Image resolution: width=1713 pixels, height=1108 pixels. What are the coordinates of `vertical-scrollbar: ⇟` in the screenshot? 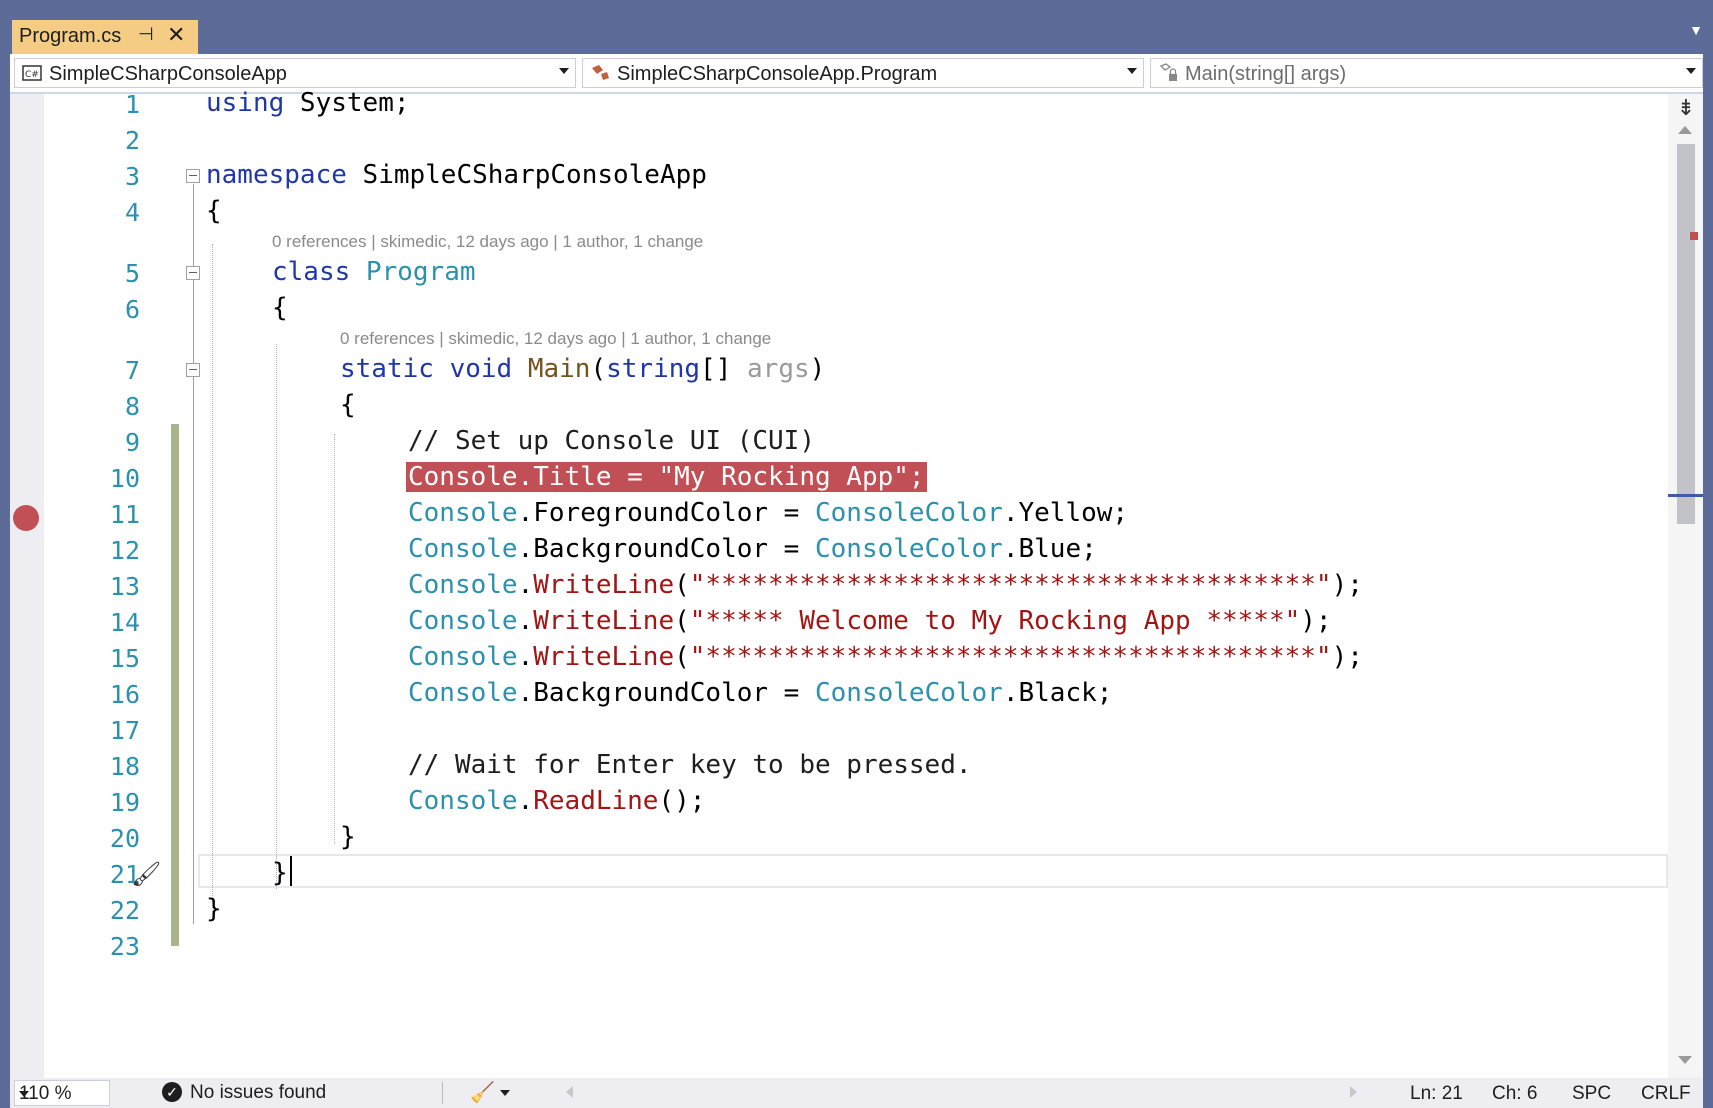 It's located at (1685, 586).